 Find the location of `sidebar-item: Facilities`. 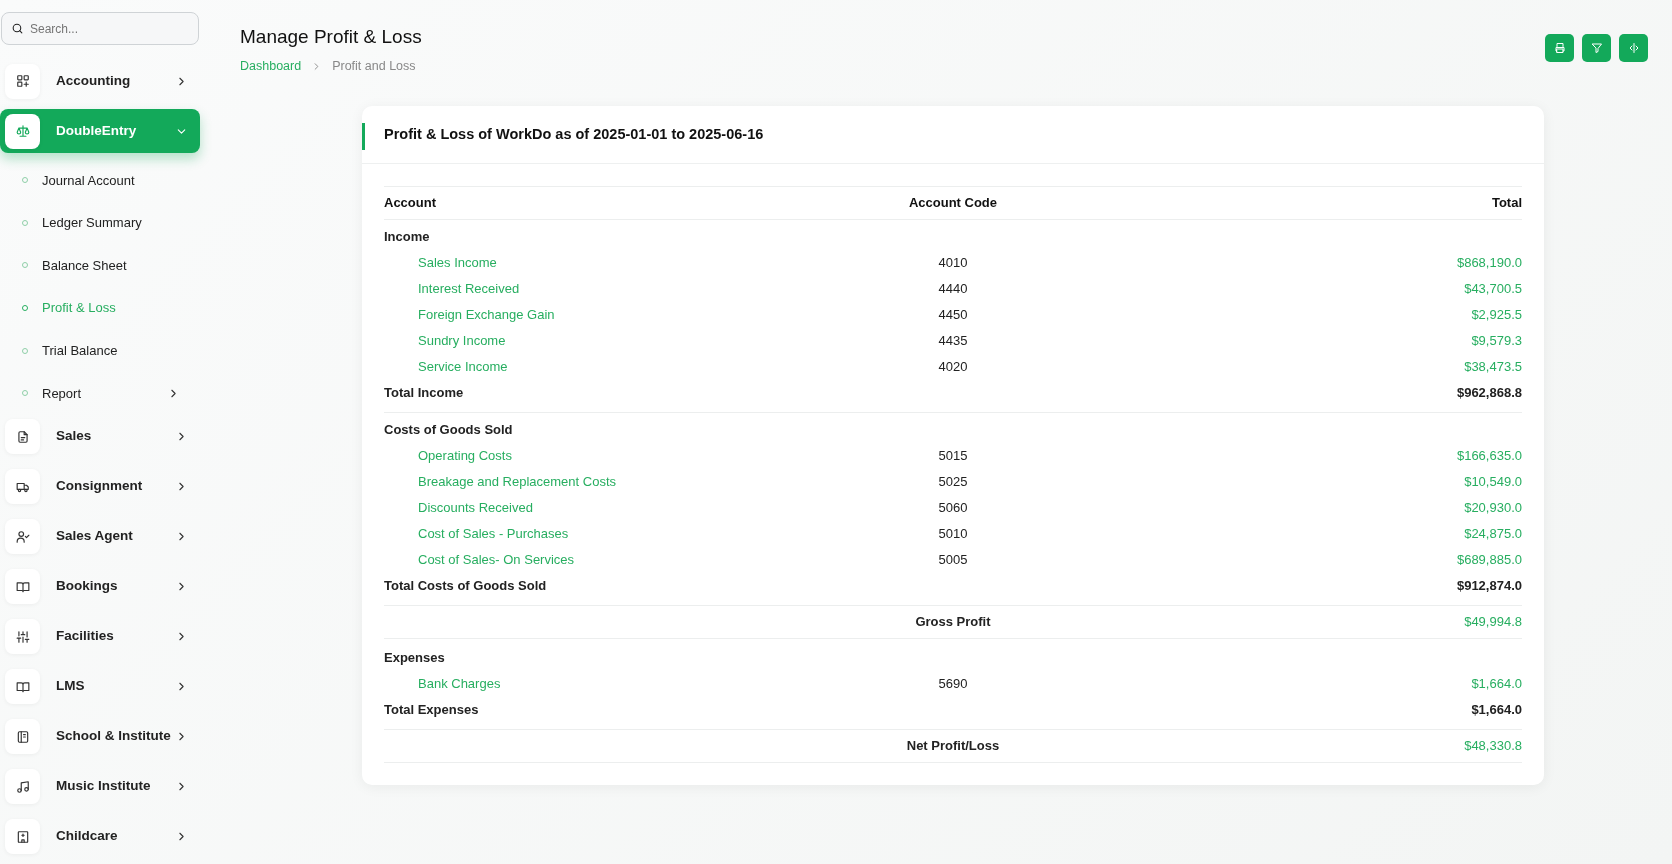

sidebar-item: Facilities is located at coordinates (100, 636).